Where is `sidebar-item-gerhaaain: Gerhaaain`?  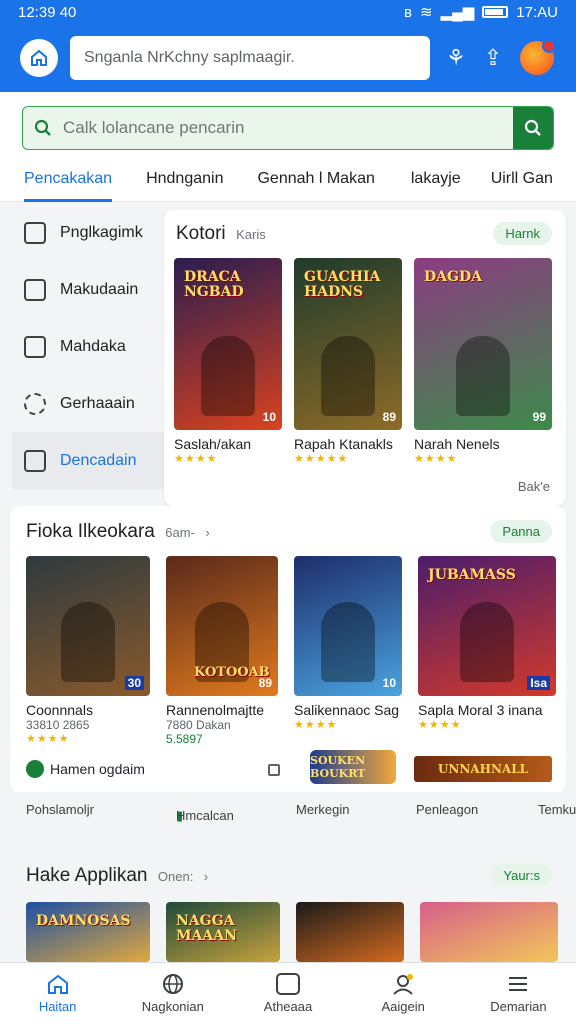
sidebar-item-gerhaaain: Gerhaaain is located at coordinates (88, 403).